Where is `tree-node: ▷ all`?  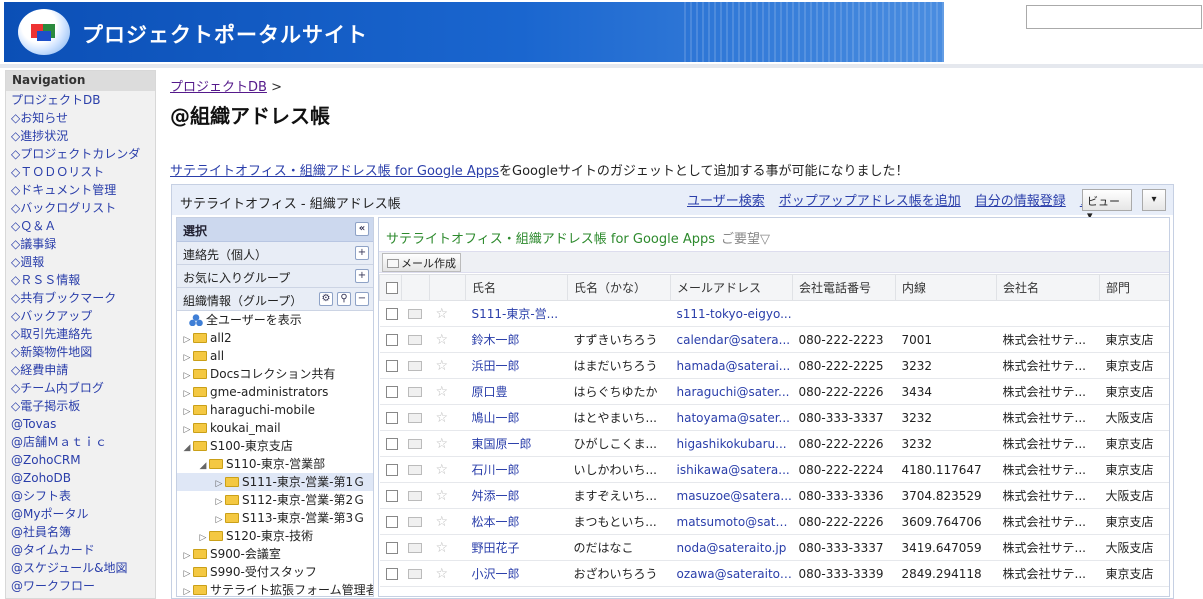
tree-node: ▷ all is located at coordinates (275, 356).